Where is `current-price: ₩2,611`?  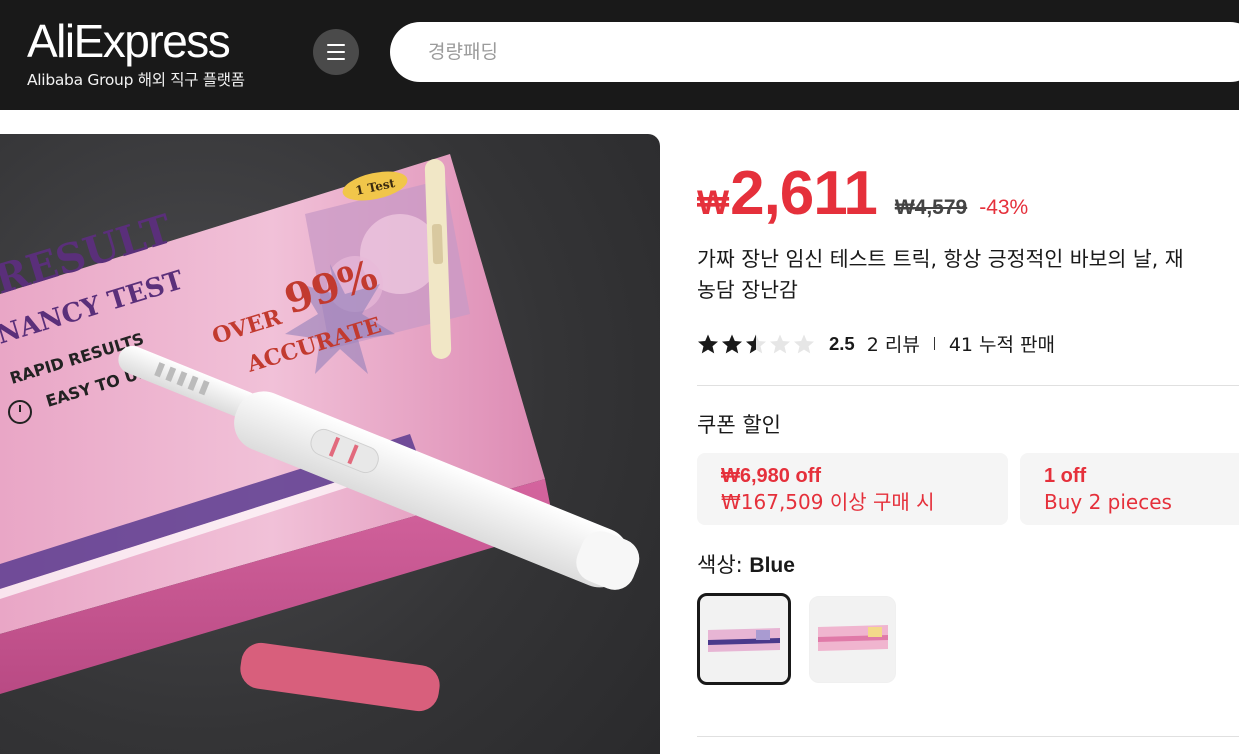
current-price: ₩2,611 is located at coordinates (787, 193).